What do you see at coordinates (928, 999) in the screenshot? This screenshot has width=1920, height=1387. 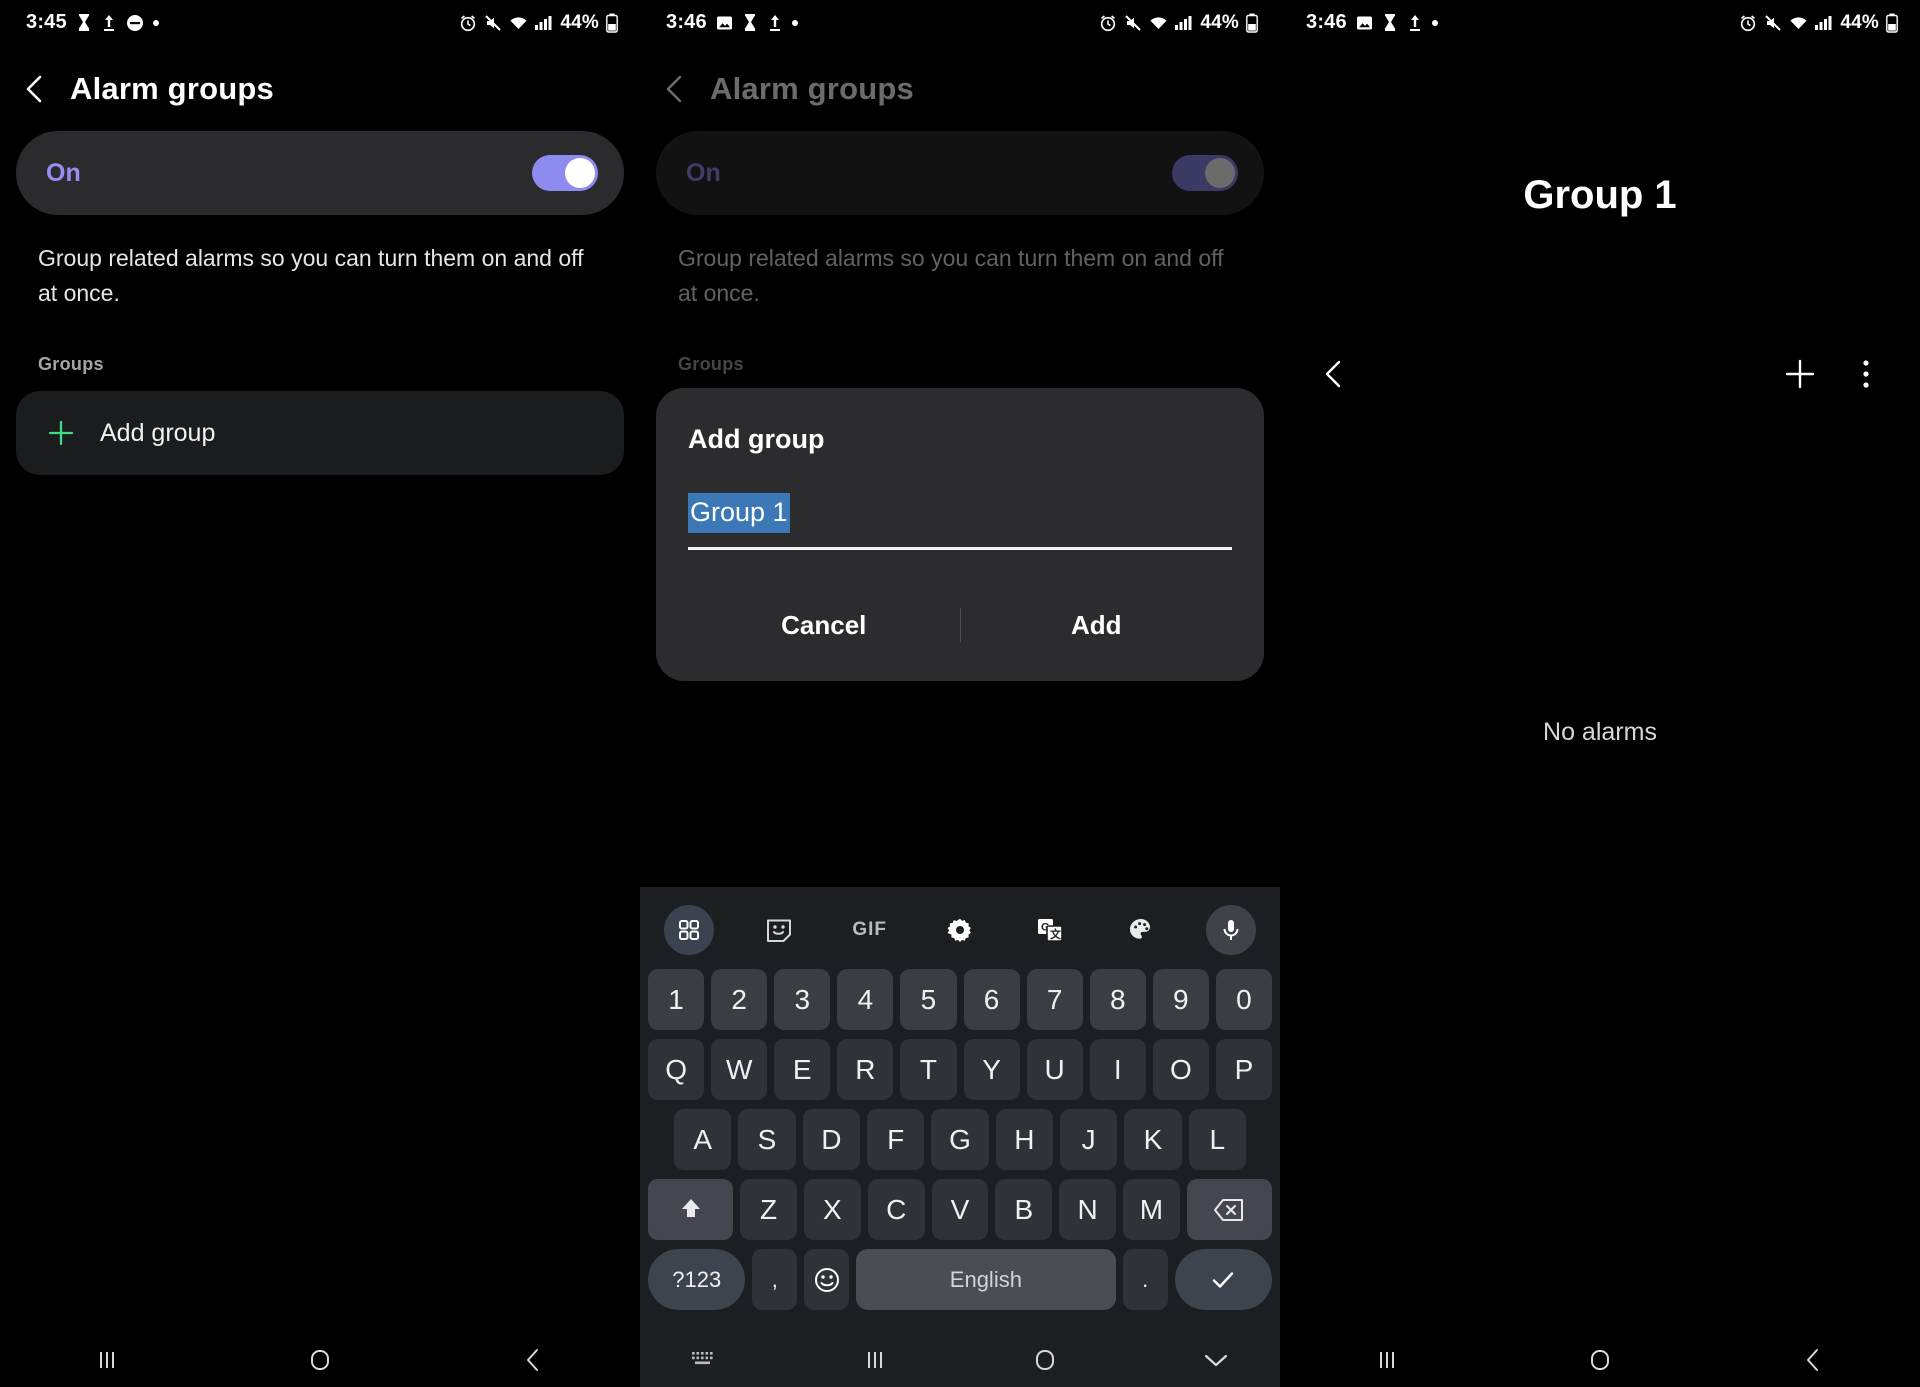 I see `key-5: 5` at bounding box center [928, 999].